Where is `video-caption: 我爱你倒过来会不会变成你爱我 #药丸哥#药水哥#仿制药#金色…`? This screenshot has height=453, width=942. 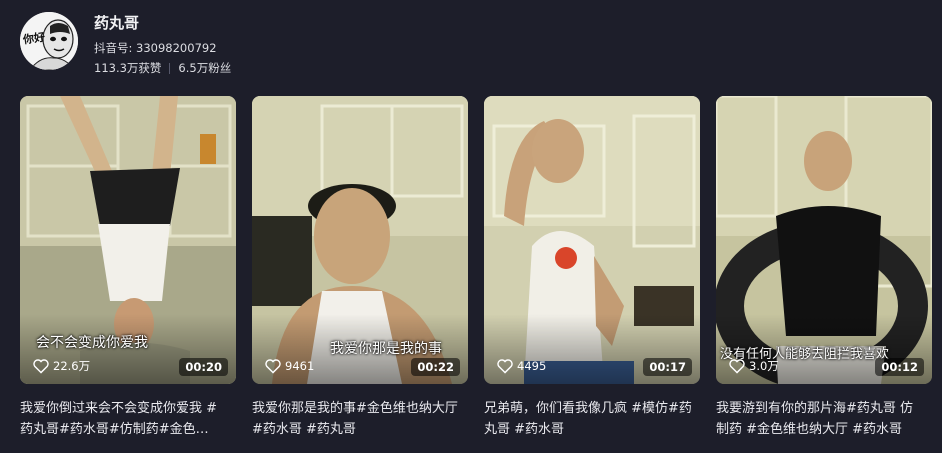
video-caption: 我爱你倒过来会不会变成你爱我 #药丸哥#药水哥#仿制药#金色… is located at coordinates (125, 419).